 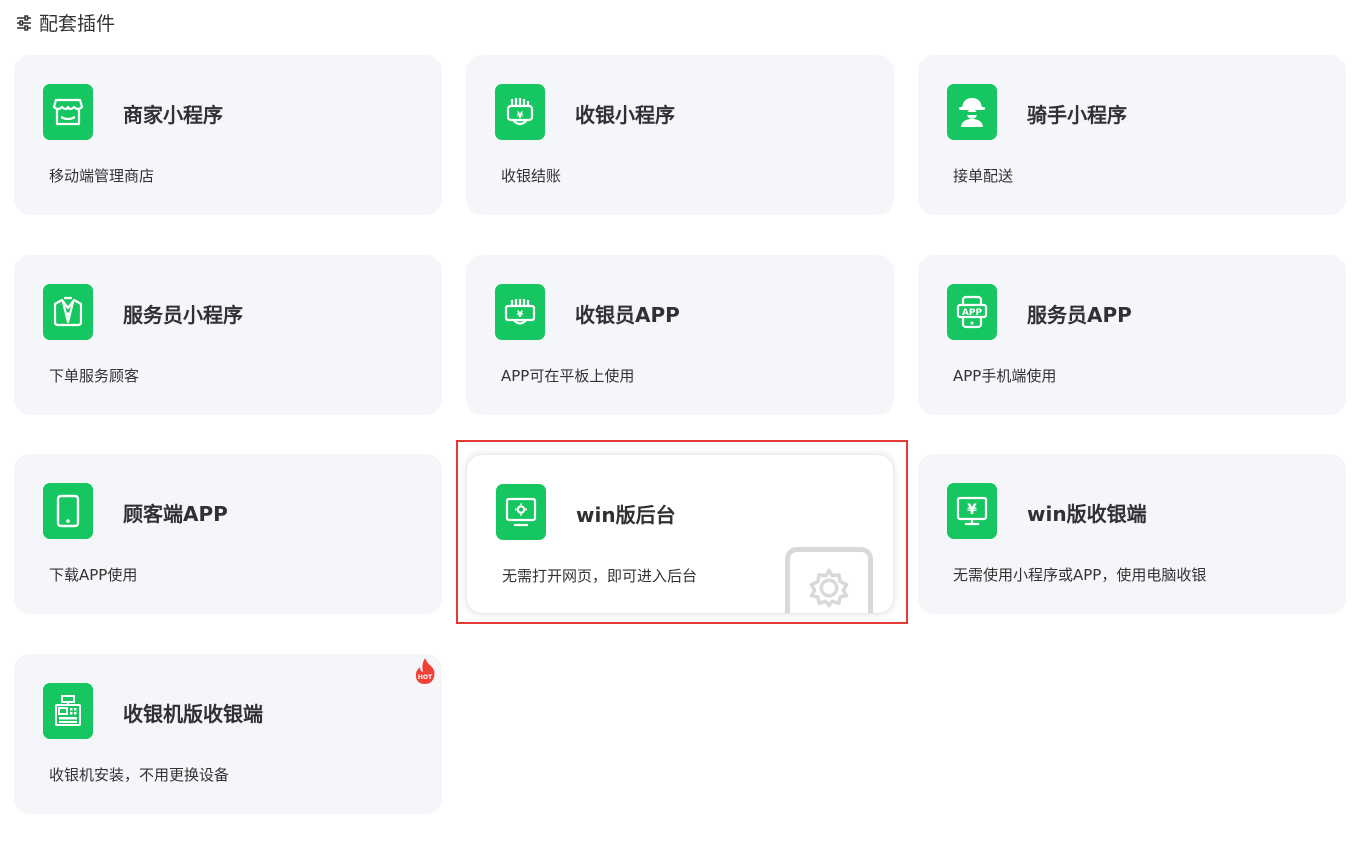 What do you see at coordinates (1080, 575) in the screenshot?
I see `card-desc: 无需使用小程序或APP，使用电脑收银` at bounding box center [1080, 575].